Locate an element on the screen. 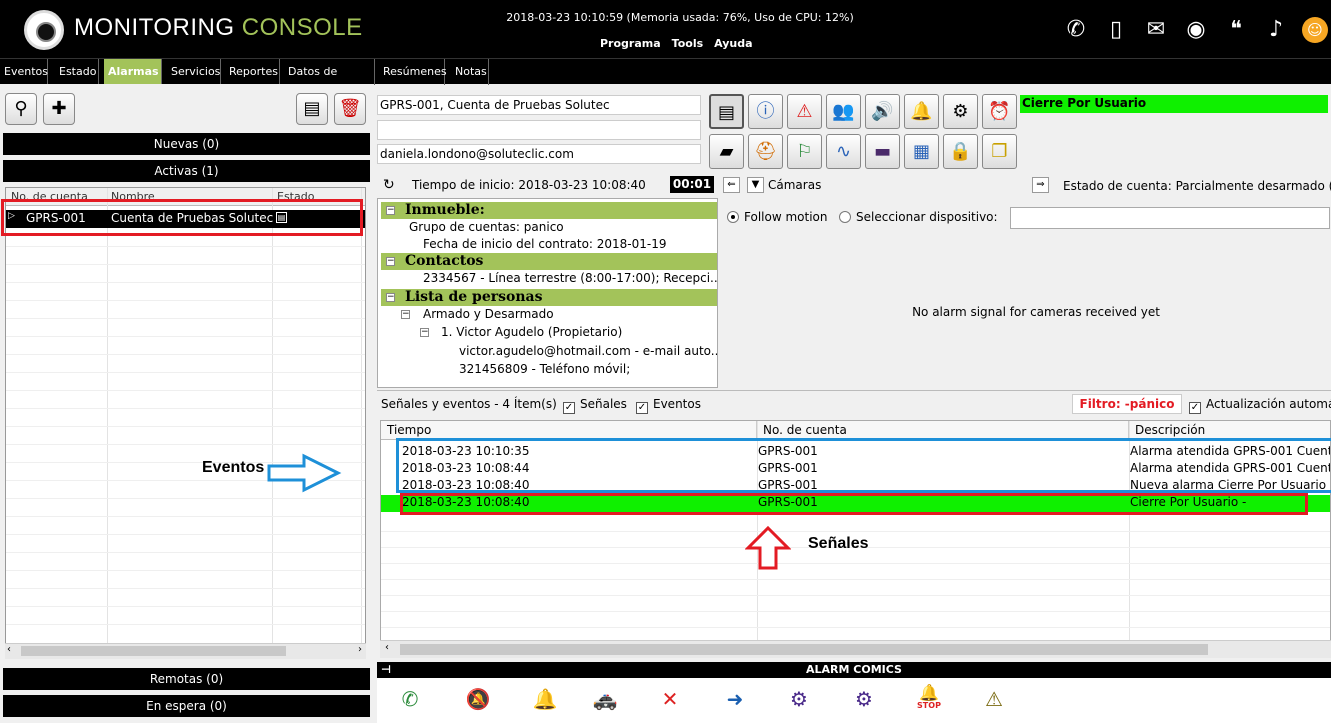  speaker-icon: ♪ is located at coordinates (1276, 30).